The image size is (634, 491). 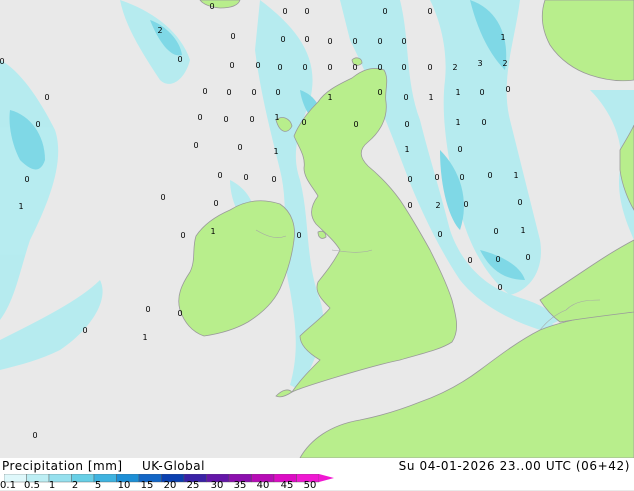 I want to click on scale-label: 10, so click(x=124, y=485).